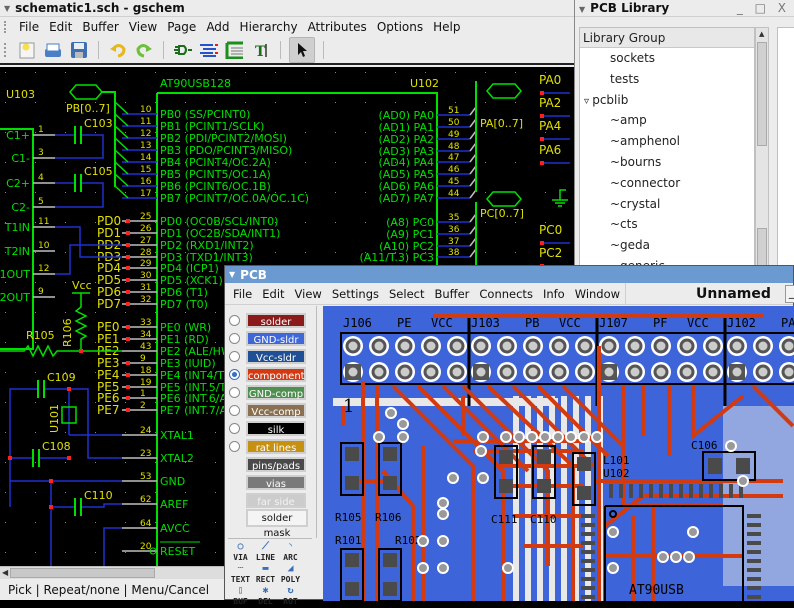 Image resolution: width=794 pixels, height=608 pixels. I want to click on layer-component: component, so click(267, 374).